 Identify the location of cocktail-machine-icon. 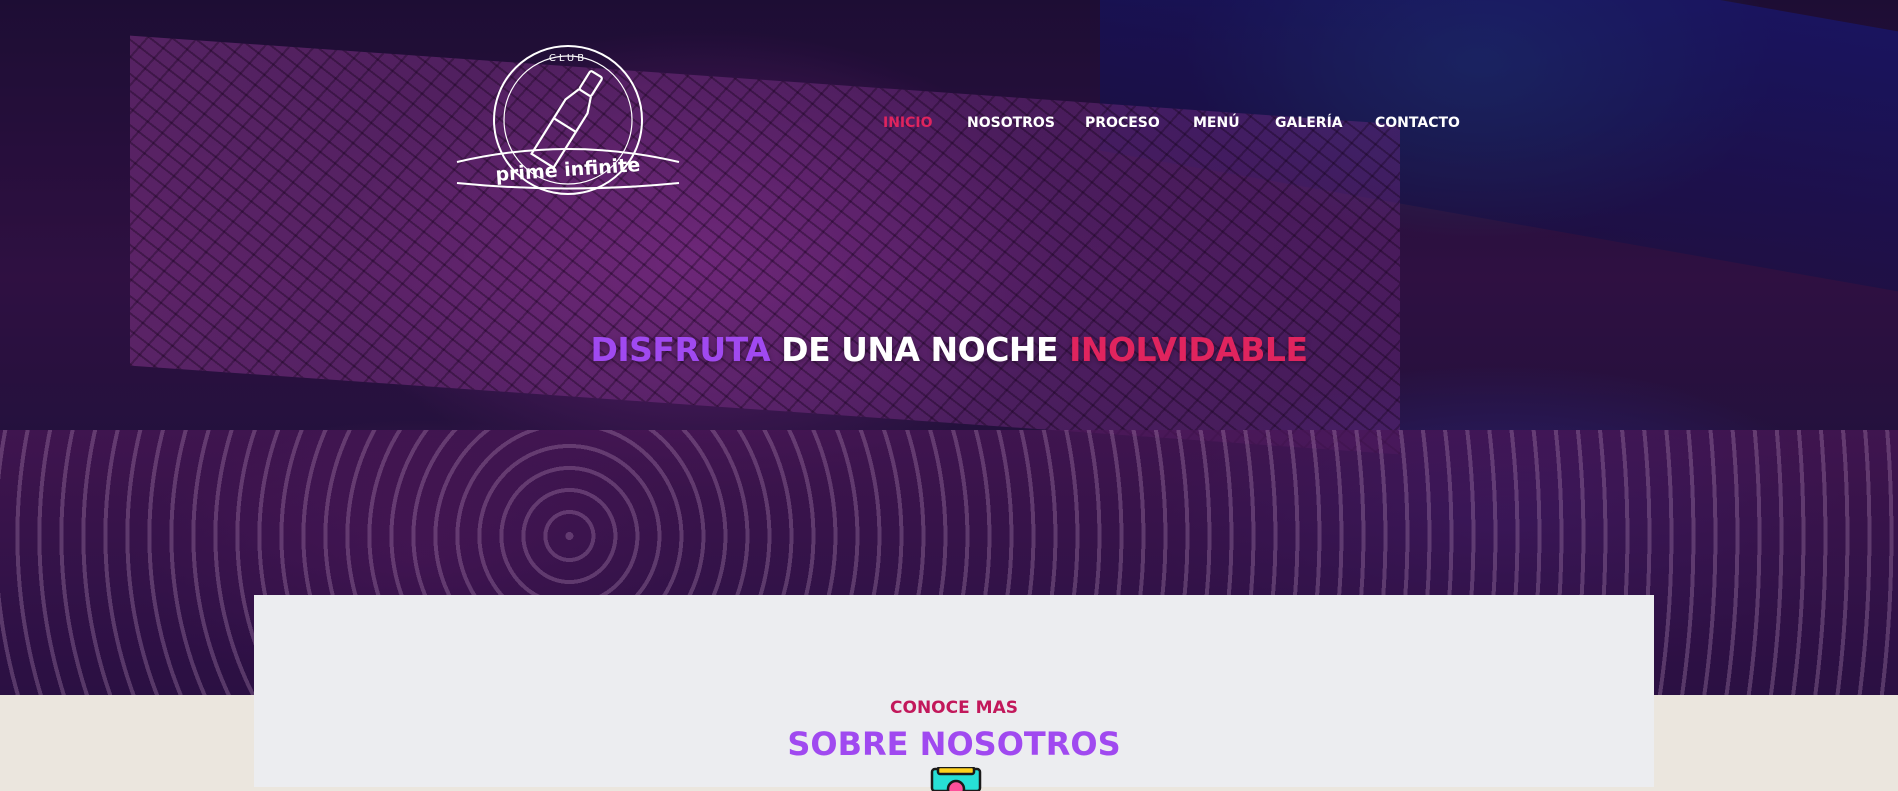
(956, 779).